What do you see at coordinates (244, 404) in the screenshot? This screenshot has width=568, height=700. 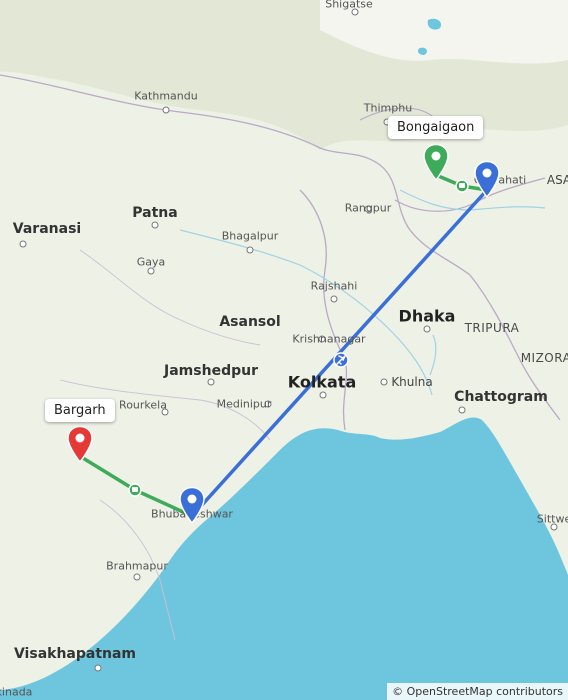 I see `place-label-medinipur: Medinipur` at bounding box center [244, 404].